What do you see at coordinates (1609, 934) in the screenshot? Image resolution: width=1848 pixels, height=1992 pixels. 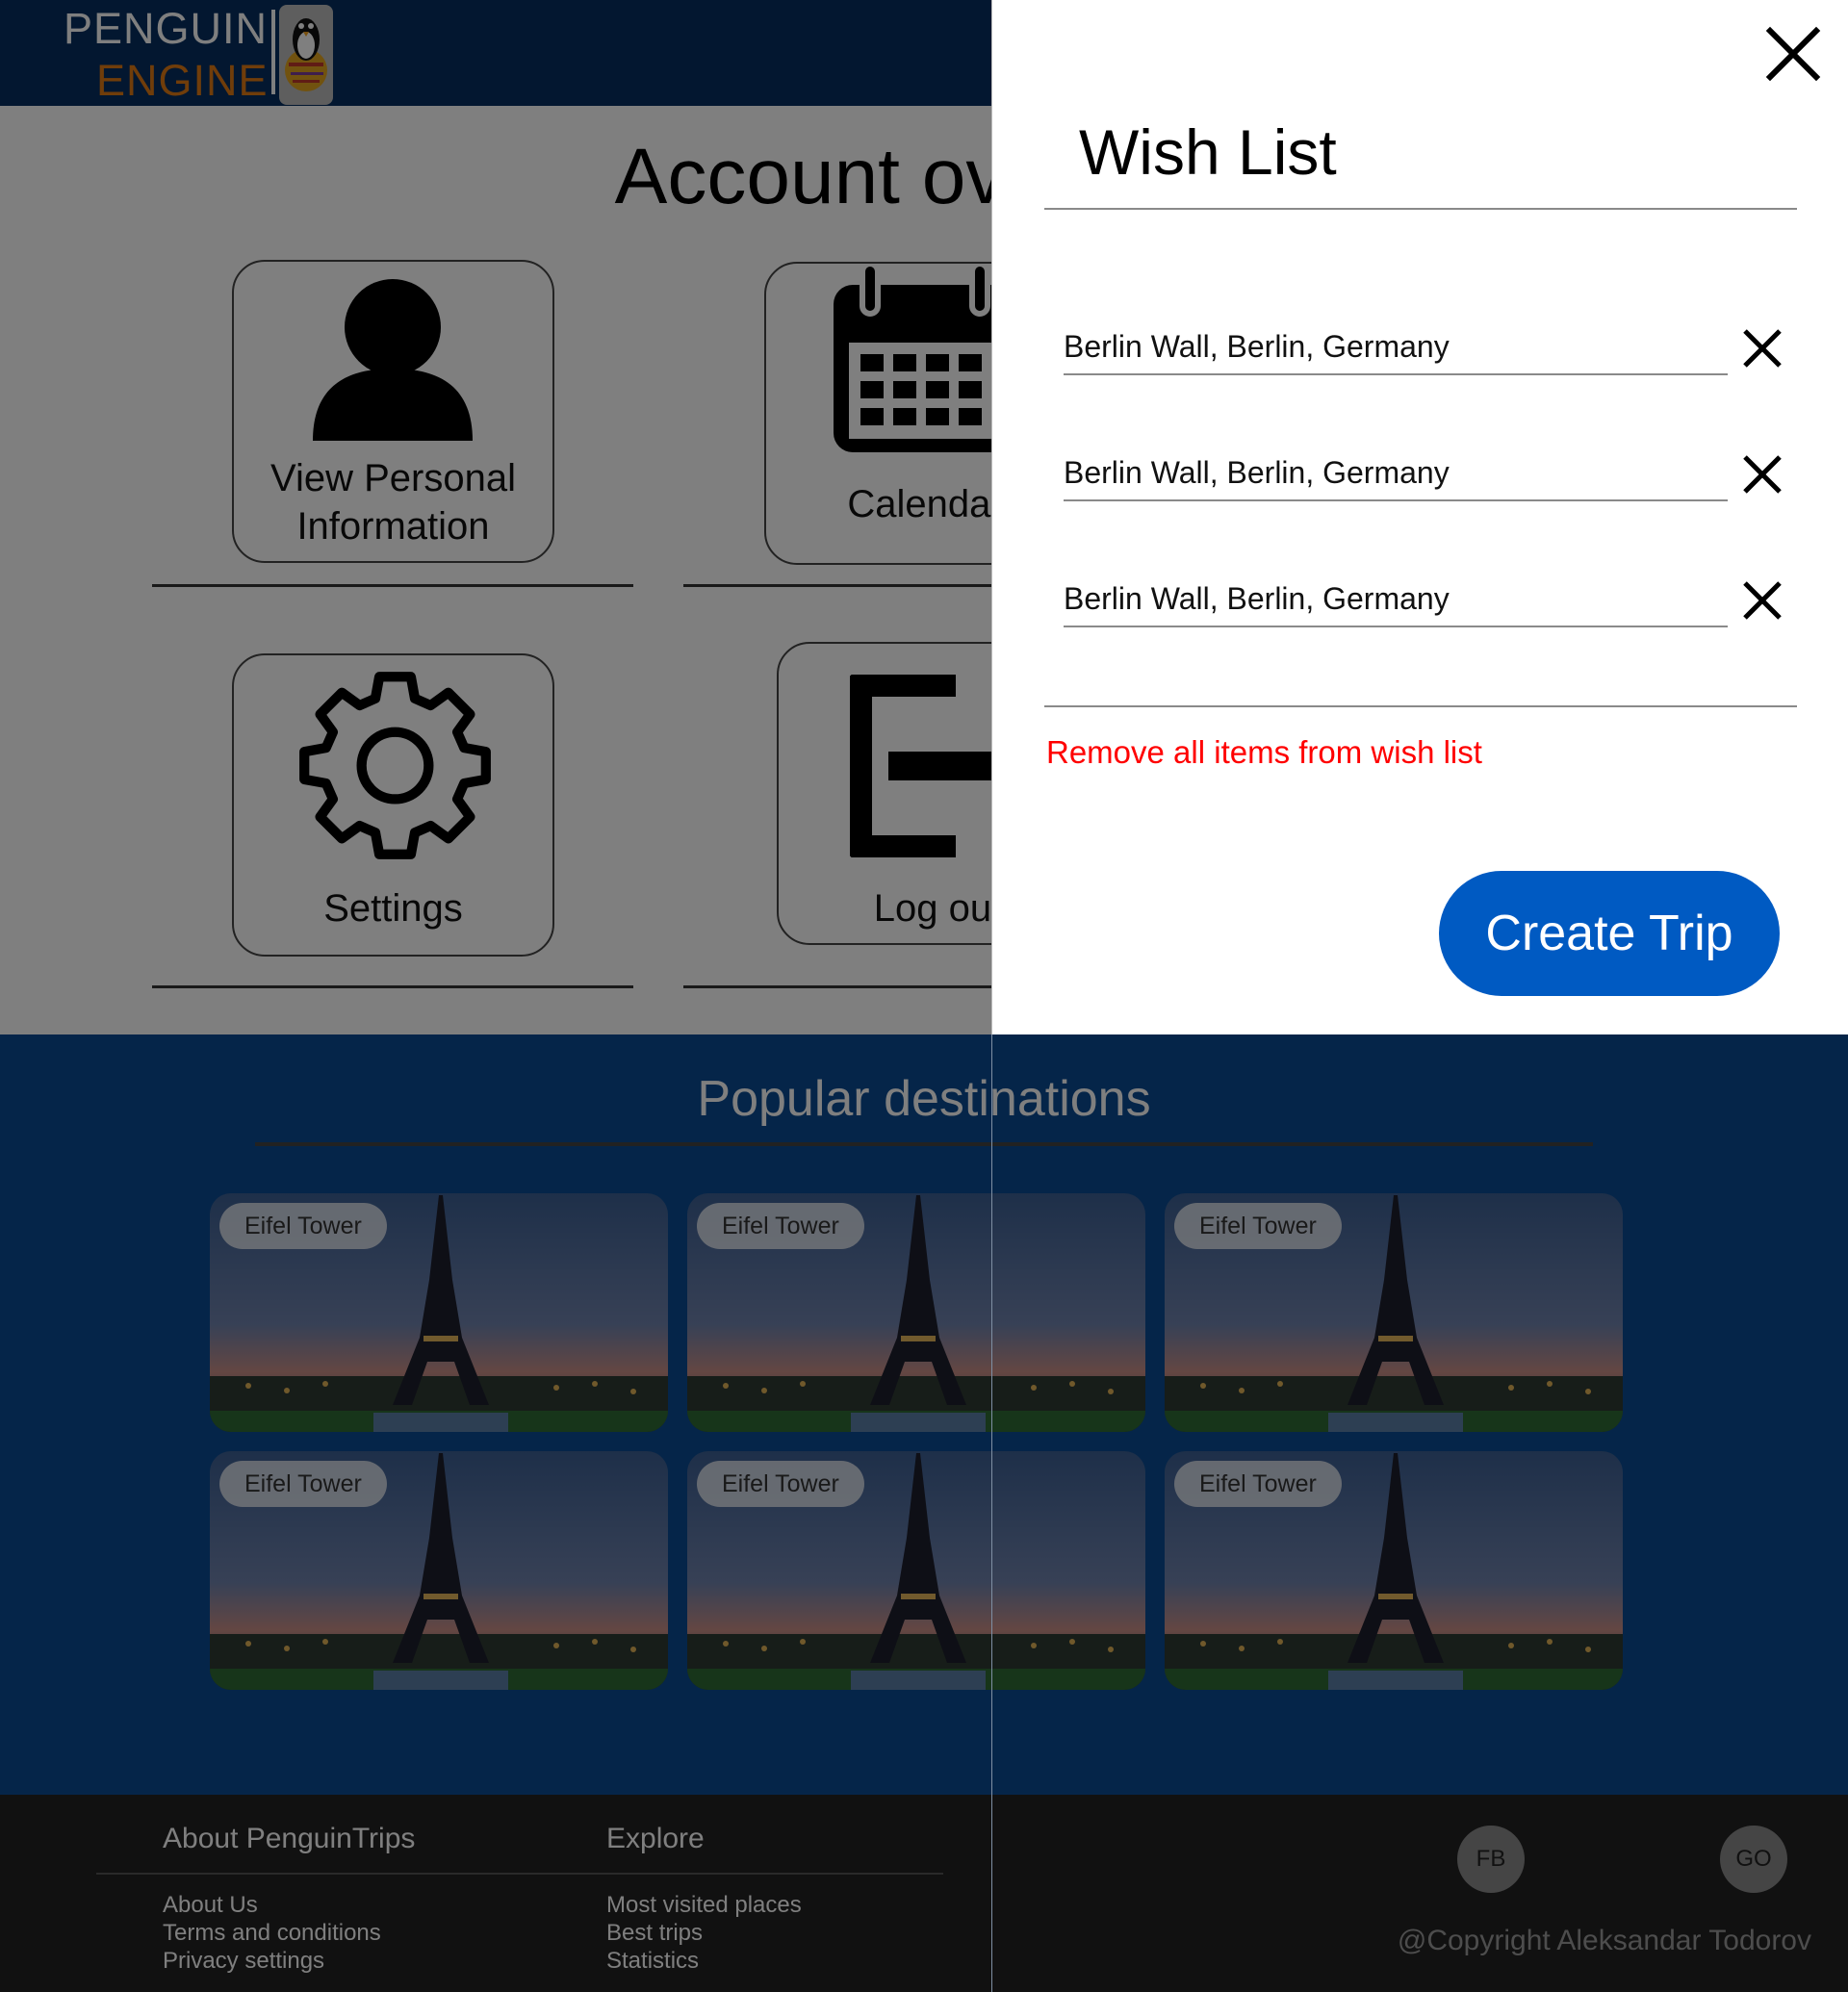 I see `create-trip-button: Create Trip` at bounding box center [1609, 934].